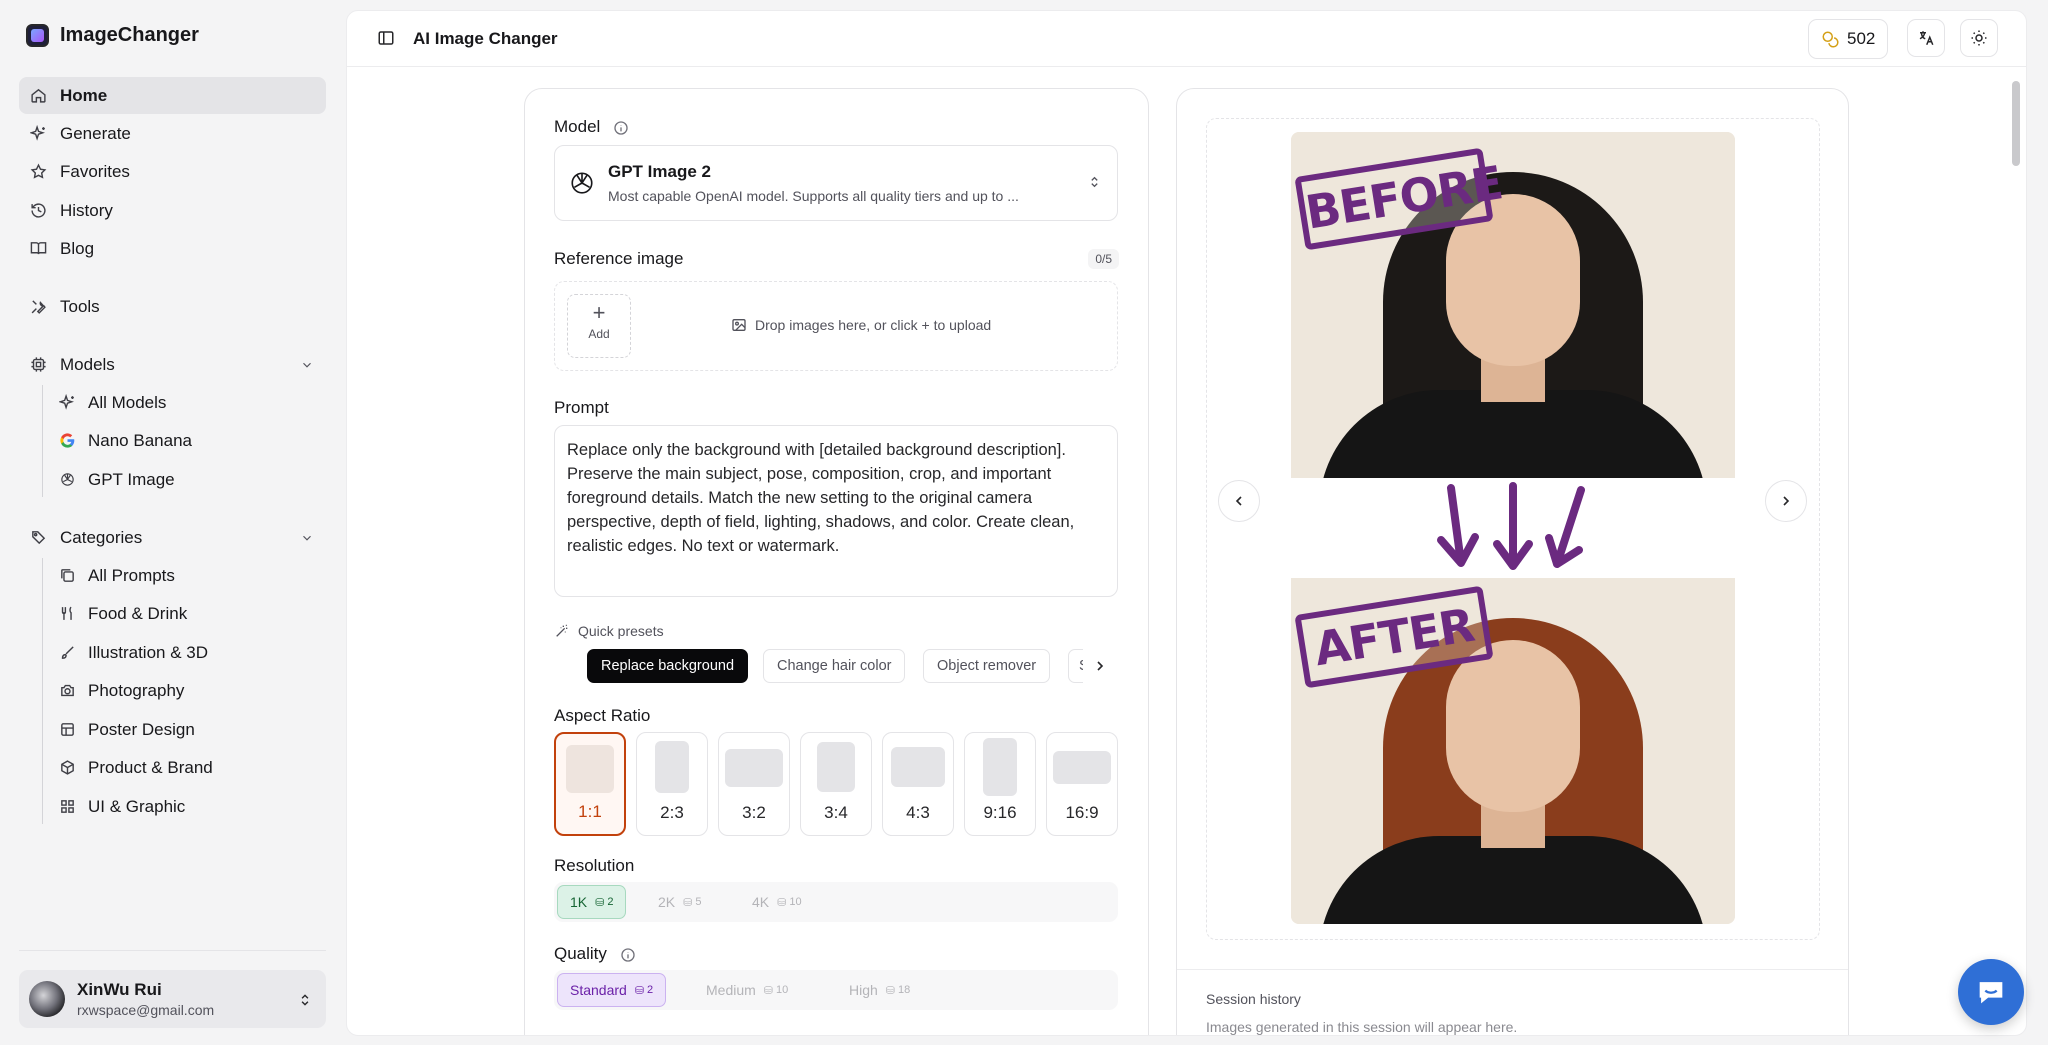 The height and width of the screenshot is (1045, 2048). Describe the element at coordinates (138, 613) in the screenshot. I see `sidebar-item-label: Food & Drink` at that location.